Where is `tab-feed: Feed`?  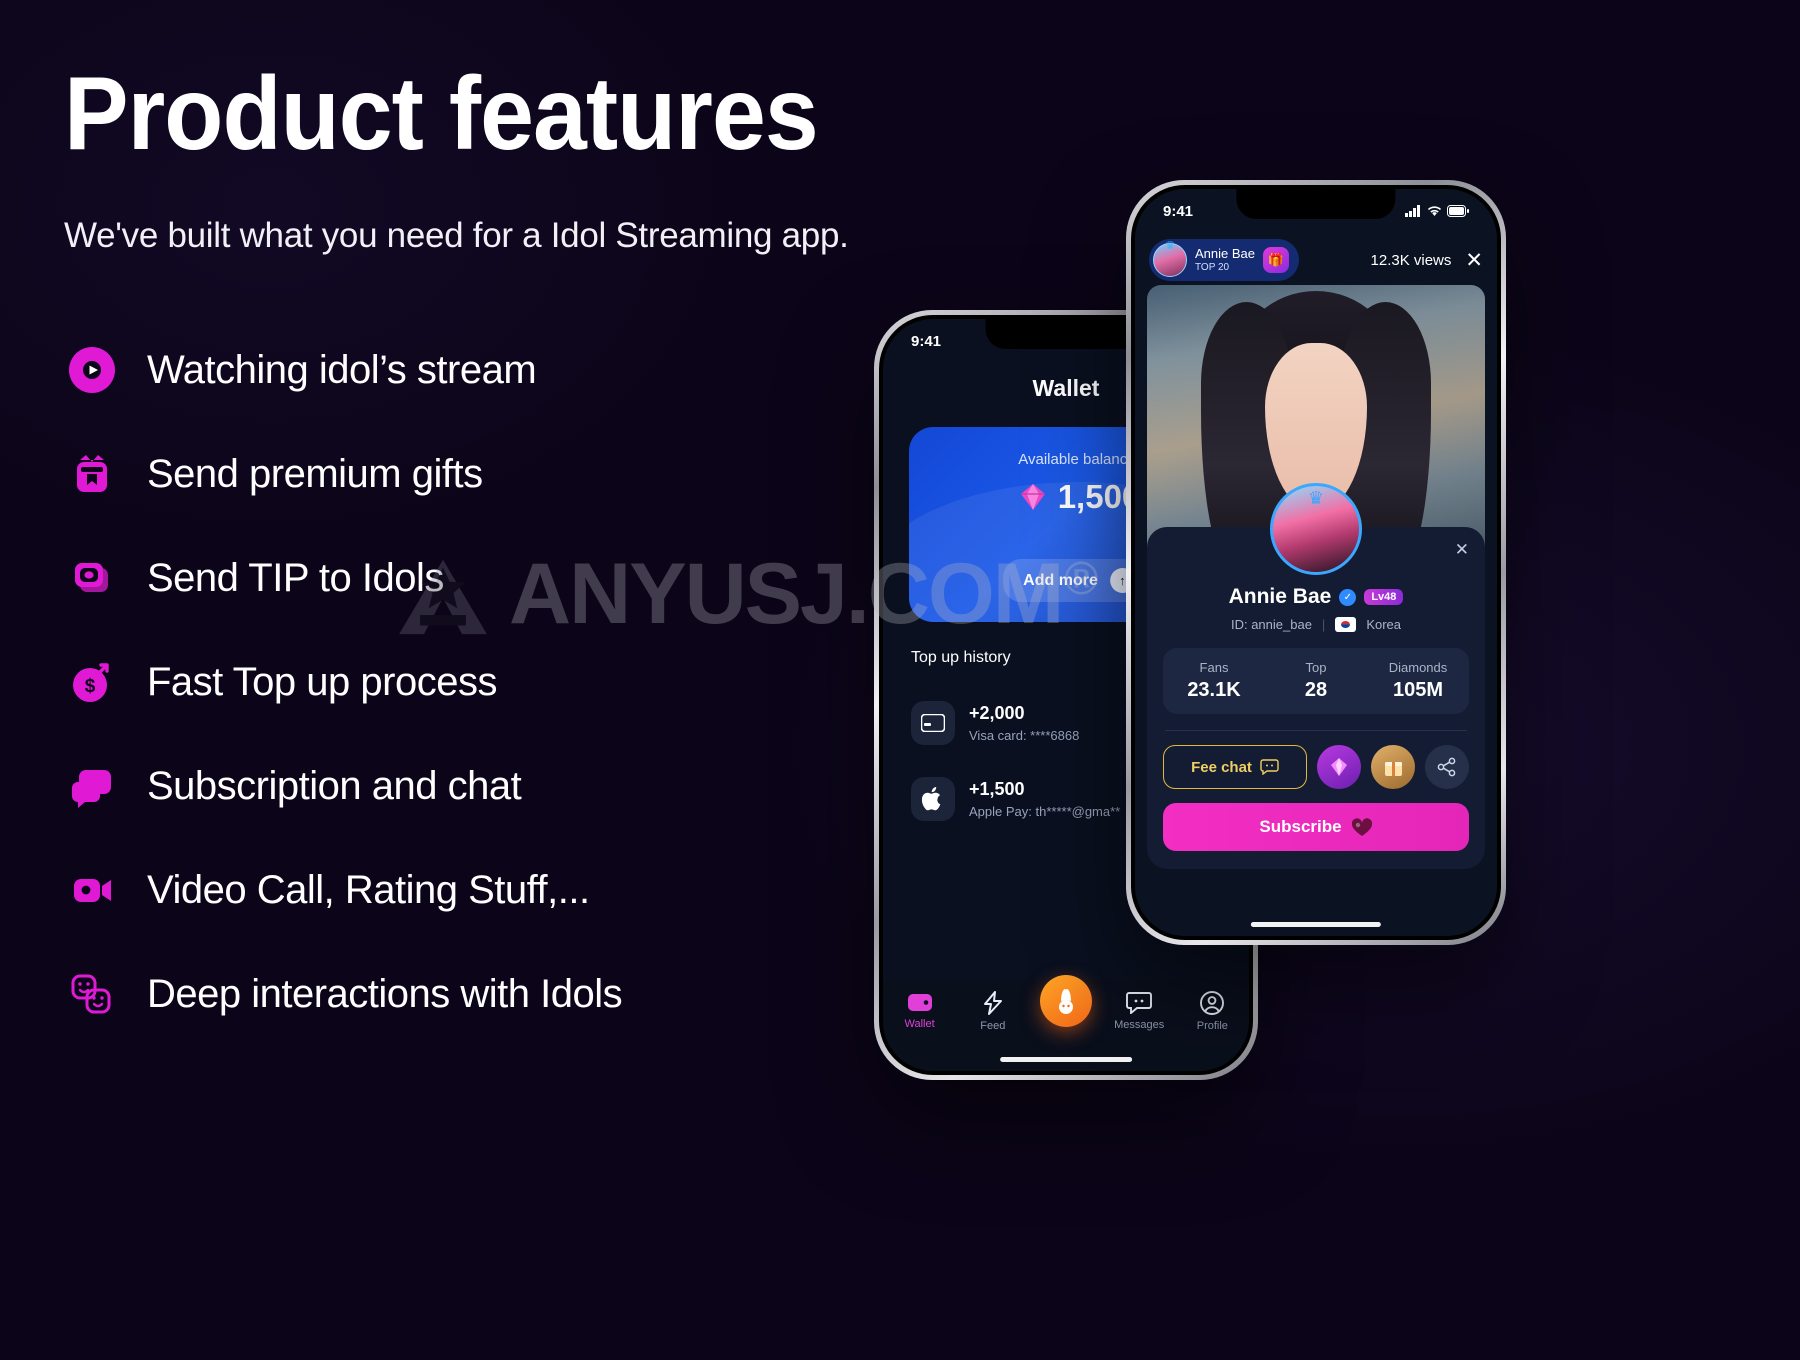 tab-feed: Feed is located at coordinates (993, 1011).